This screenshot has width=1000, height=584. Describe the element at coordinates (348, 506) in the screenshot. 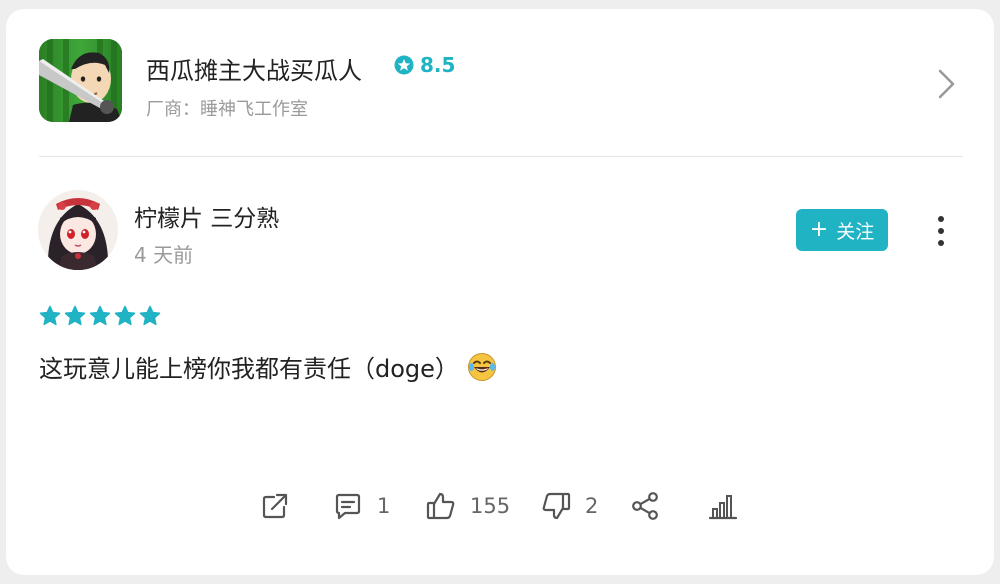

I see `comment-icon` at that location.